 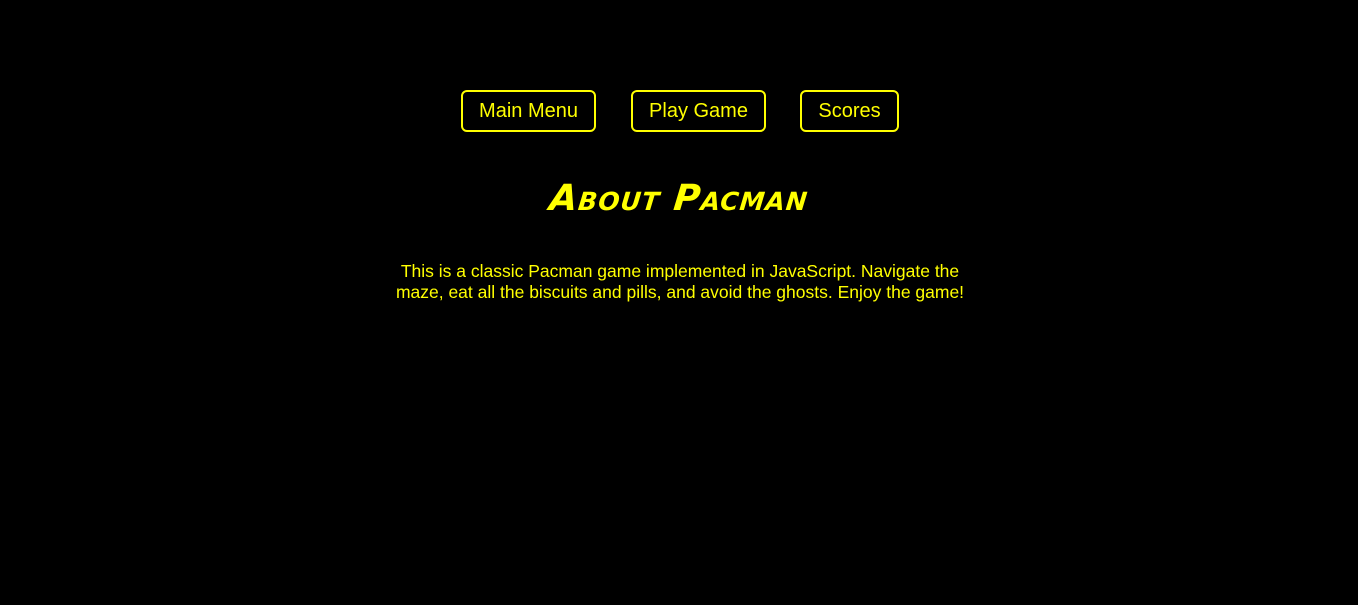 I want to click on scores-button: Scores, so click(x=849, y=111).